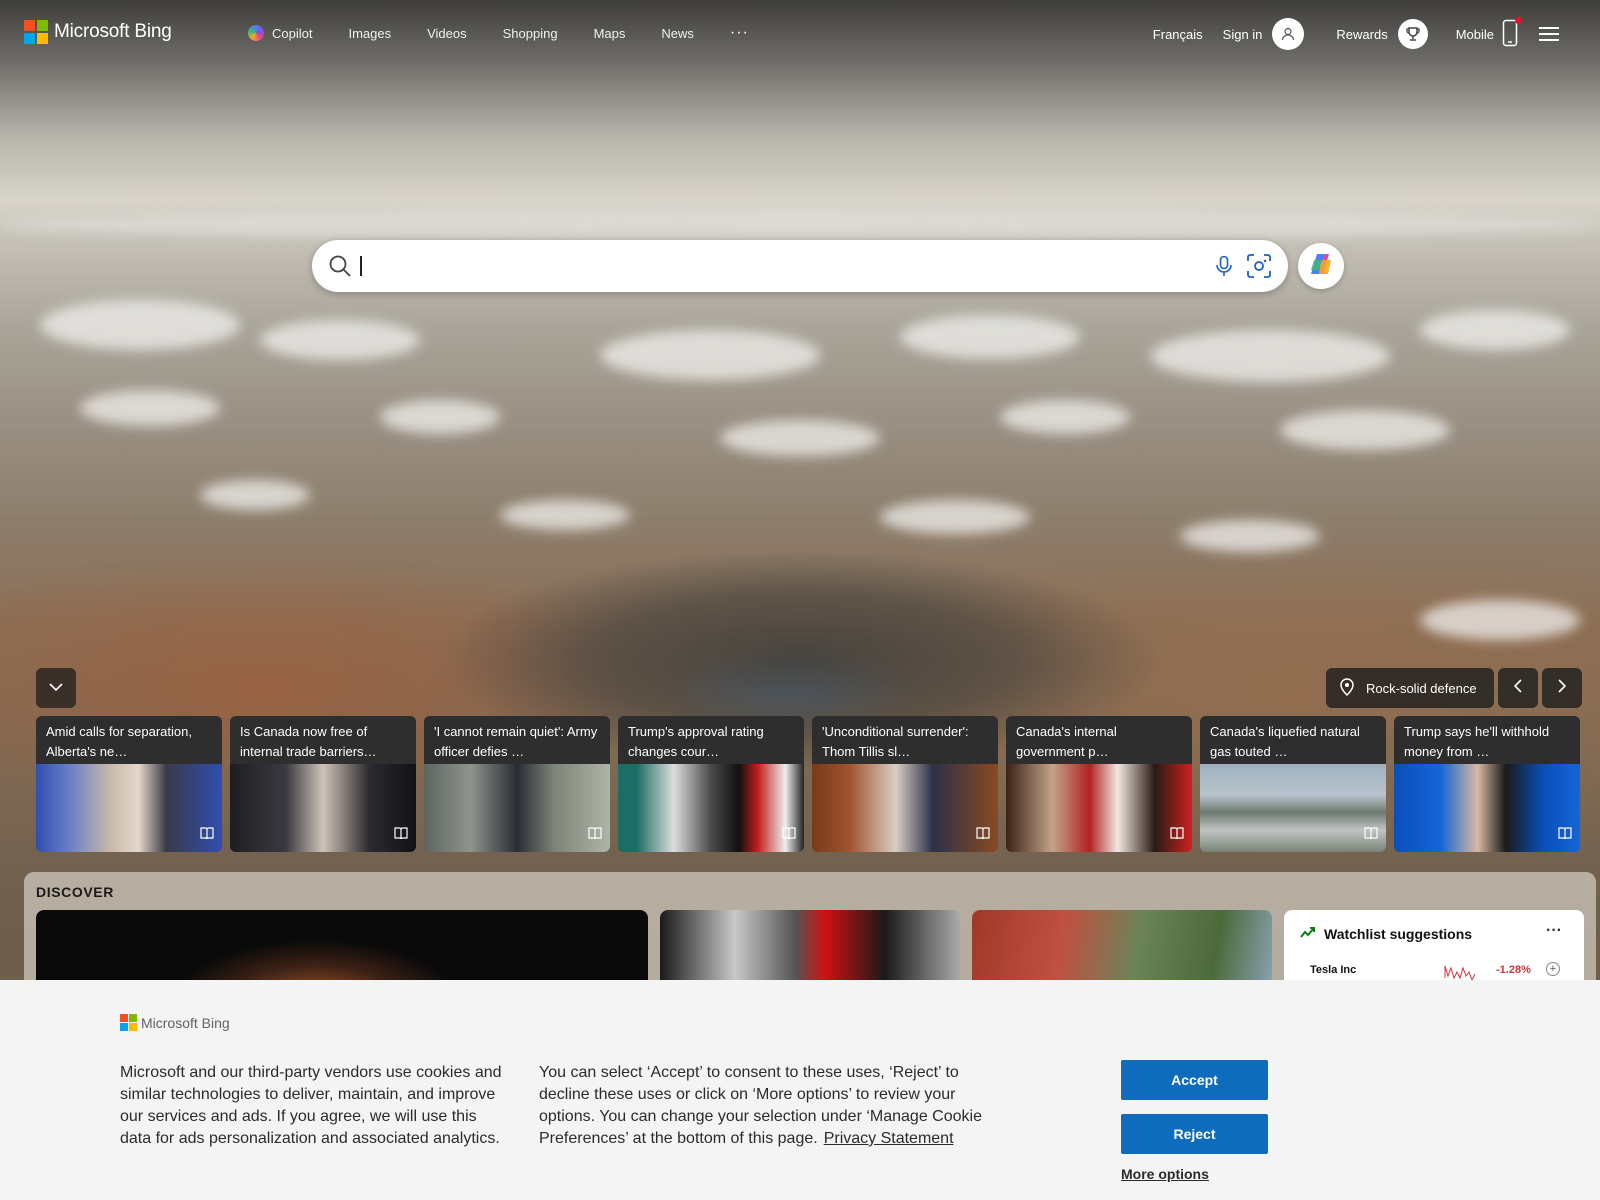 The width and height of the screenshot is (1600, 1200). Describe the element at coordinates (1308, 934) in the screenshot. I see `stock-chart-icon` at that location.